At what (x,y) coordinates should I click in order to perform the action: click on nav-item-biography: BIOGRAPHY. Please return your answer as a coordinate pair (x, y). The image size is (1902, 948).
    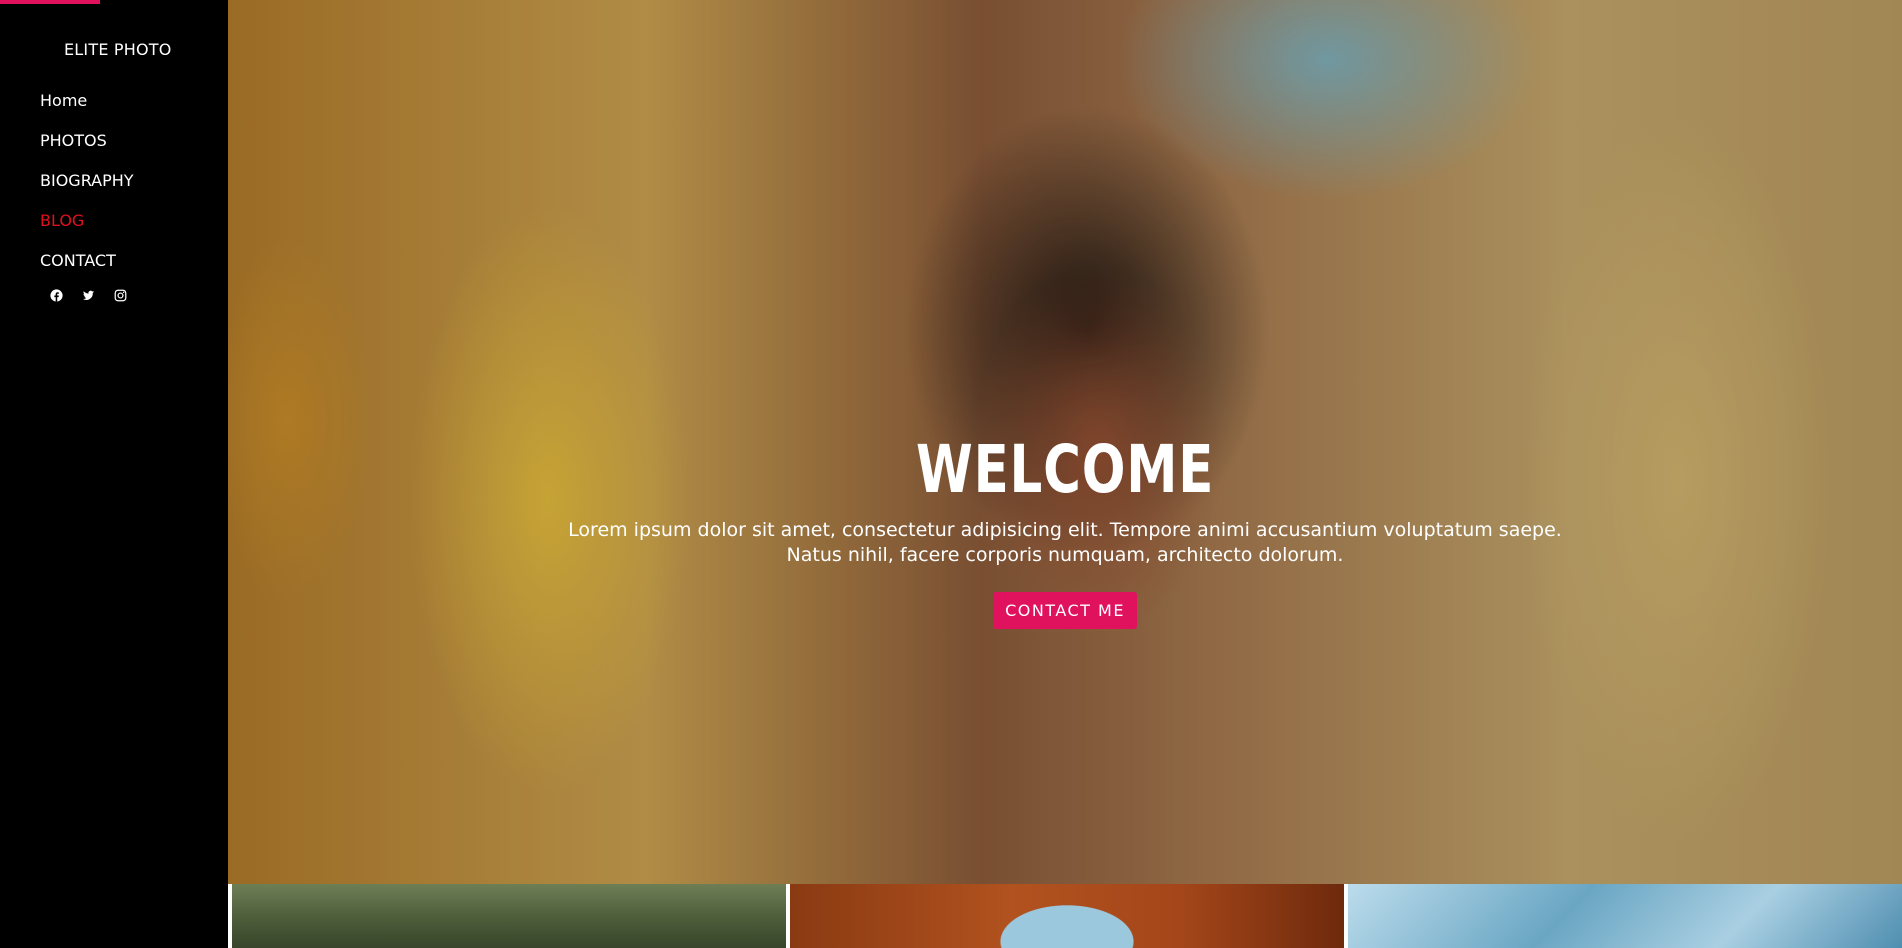
    Looking at the image, I should click on (87, 180).